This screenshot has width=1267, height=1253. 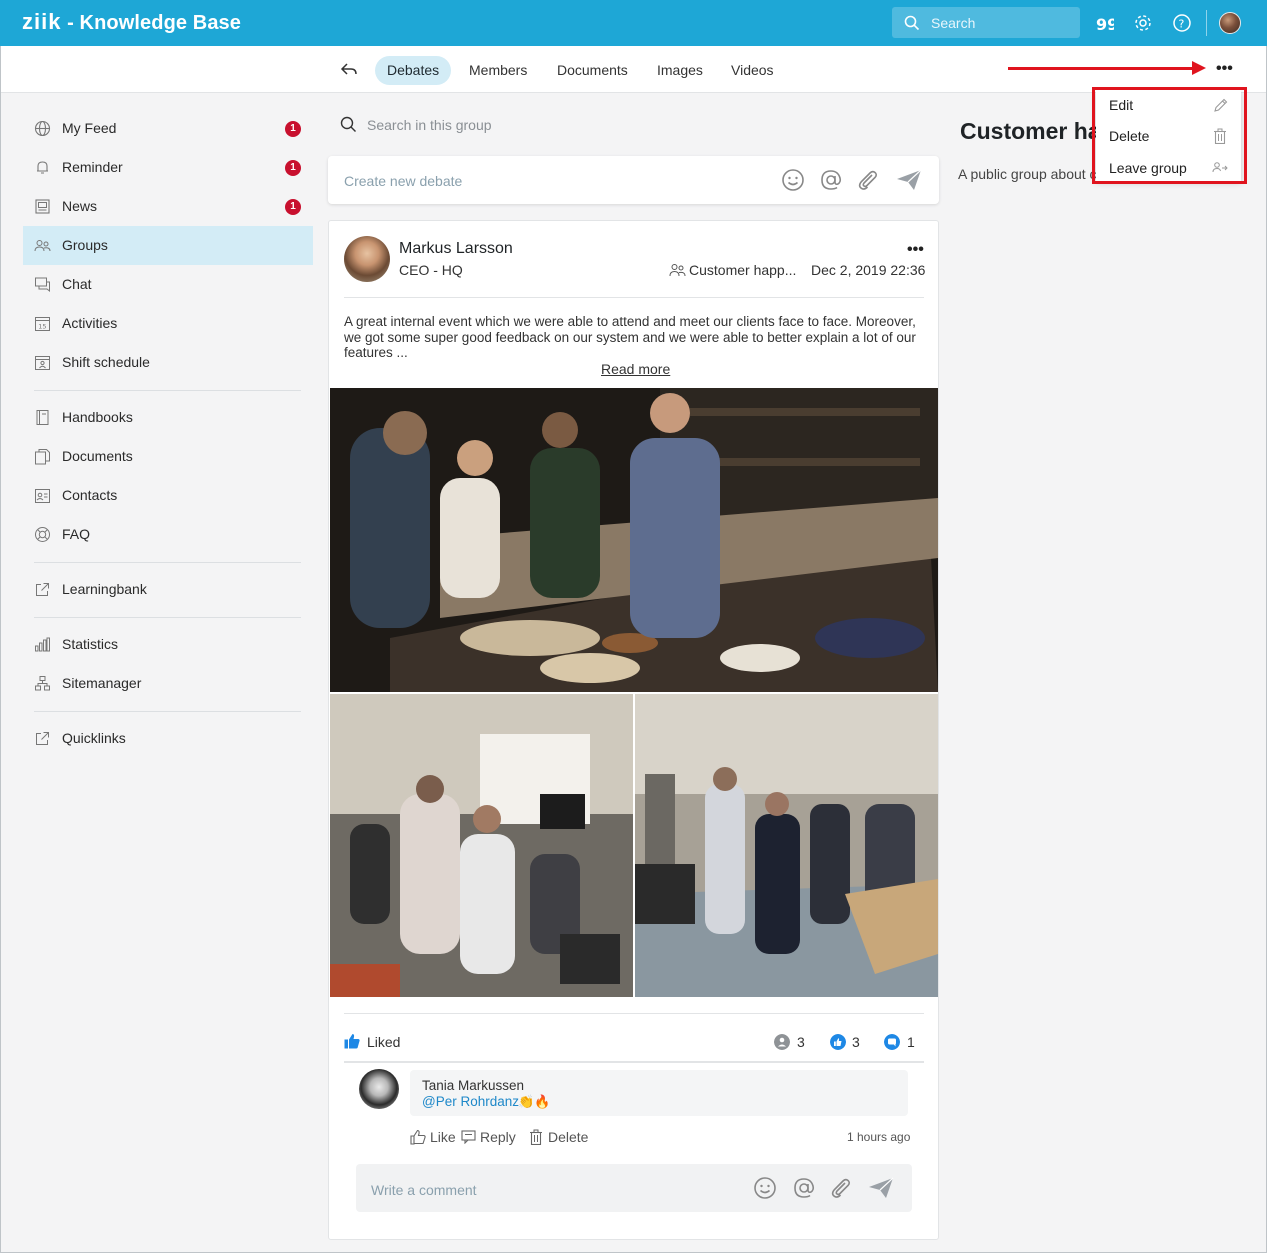 I want to click on app-title: ziik - Knowledge Base, so click(x=131, y=22).